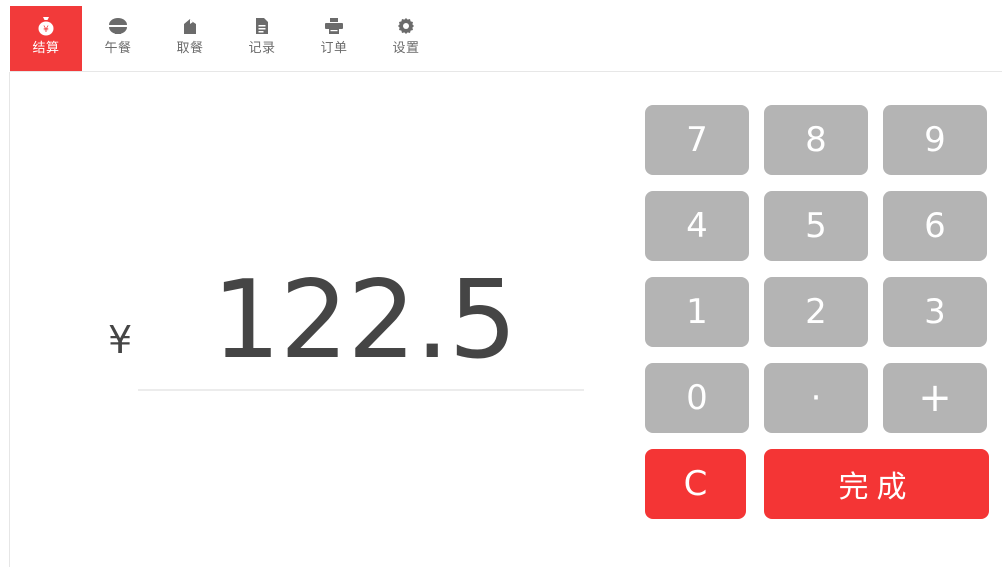 Image resolution: width=1002 pixels, height=567 pixels. What do you see at coordinates (46, 48) in the screenshot?
I see `tab-label: 结算` at bounding box center [46, 48].